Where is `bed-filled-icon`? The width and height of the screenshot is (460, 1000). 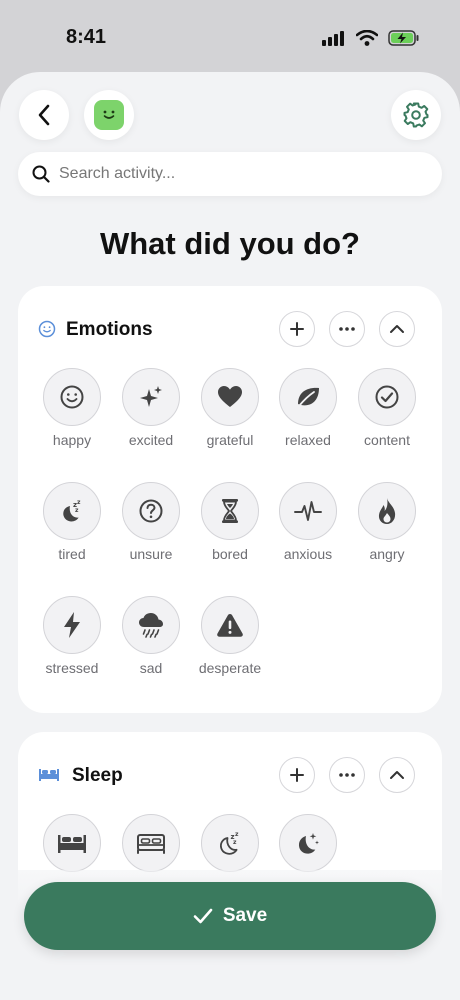
bed-filled-icon is located at coordinates (72, 844).